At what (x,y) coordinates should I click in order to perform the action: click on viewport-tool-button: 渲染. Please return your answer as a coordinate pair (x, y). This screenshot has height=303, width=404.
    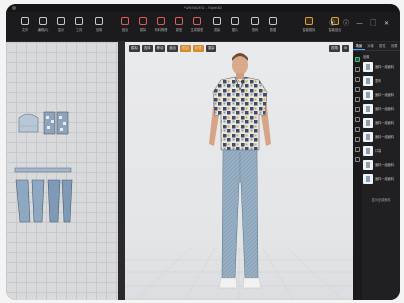
    Looking at the image, I should click on (211, 48).